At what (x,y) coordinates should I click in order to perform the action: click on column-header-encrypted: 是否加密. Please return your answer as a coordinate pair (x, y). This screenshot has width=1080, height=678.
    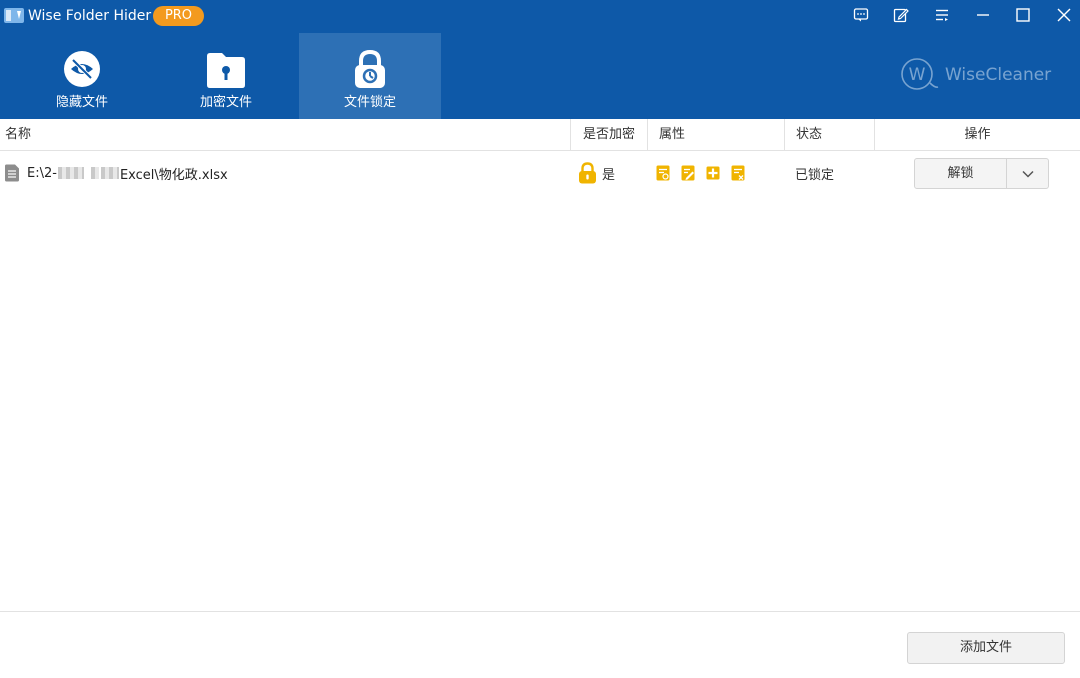
    Looking at the image, I should click on (609, 135).